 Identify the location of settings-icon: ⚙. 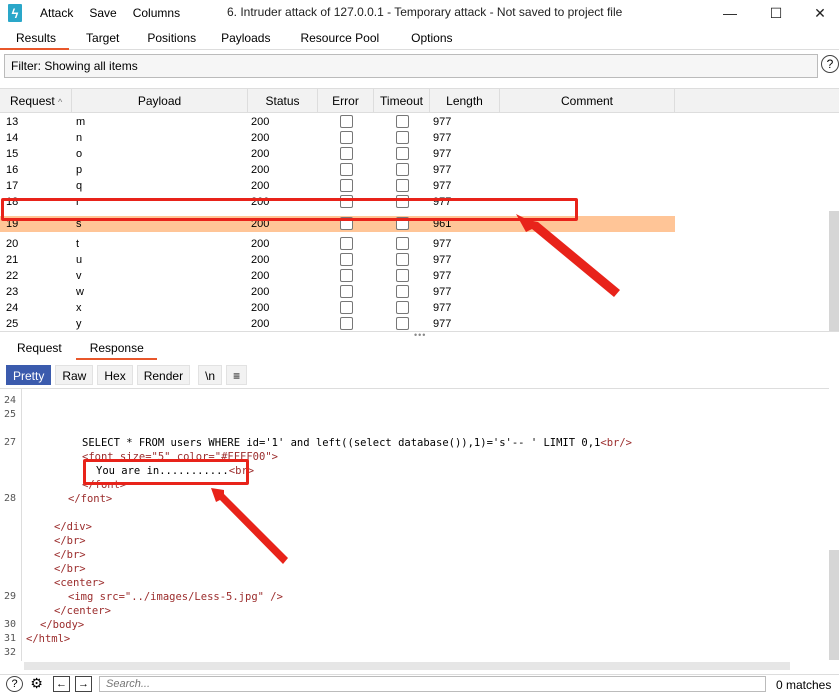
(36, 684).